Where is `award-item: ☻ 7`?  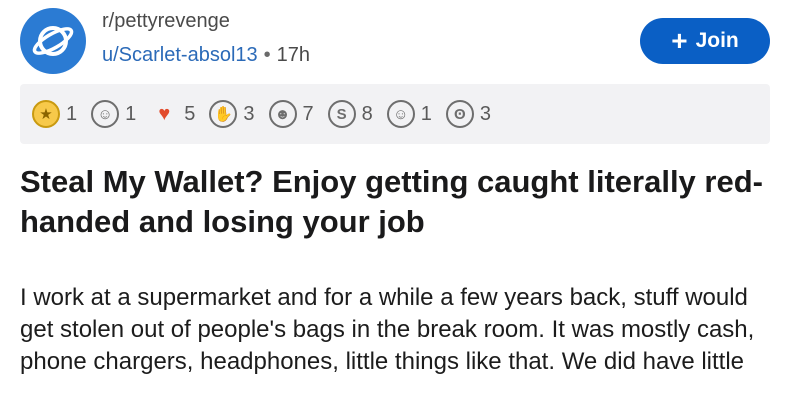
award-item: ☻ 7 is located at coordinates (291, 114).